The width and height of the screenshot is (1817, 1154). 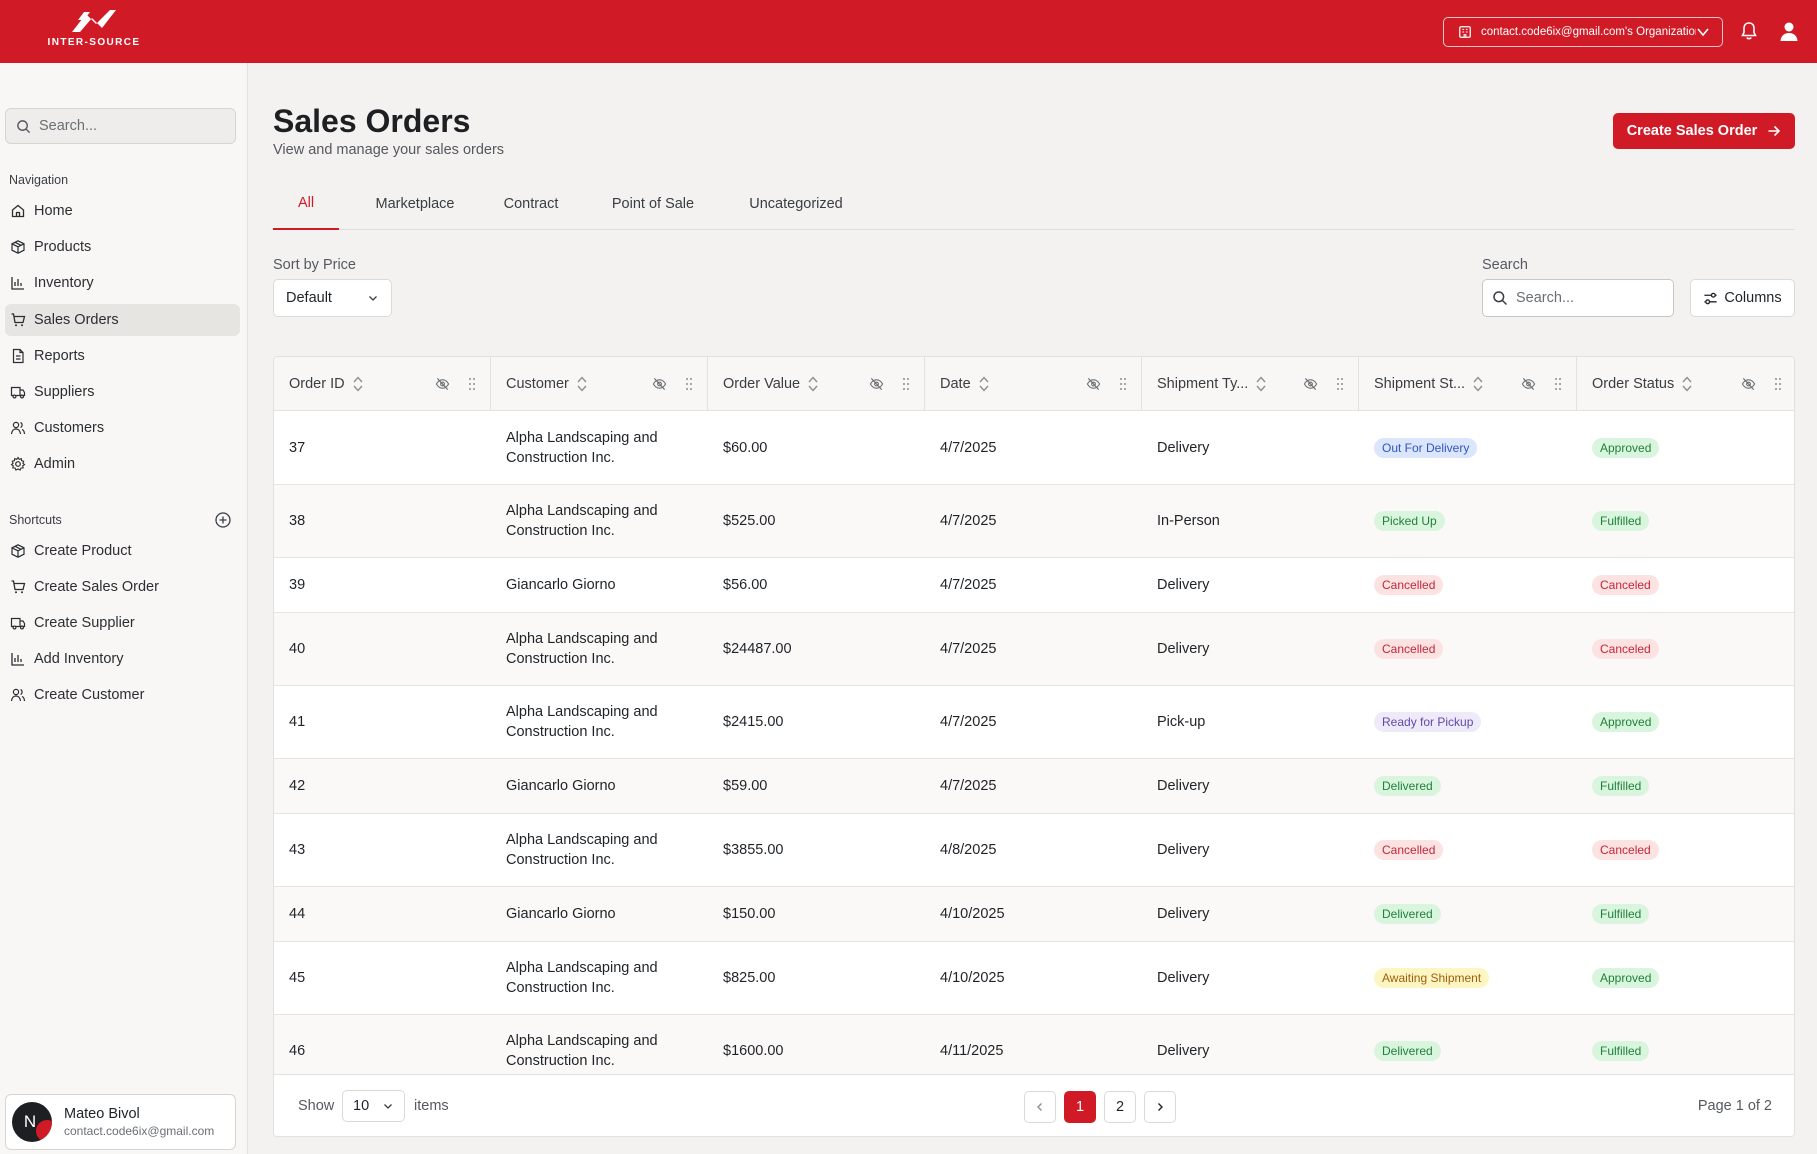 I want to click on user-profile-icon, so click(x=1789, y=31).